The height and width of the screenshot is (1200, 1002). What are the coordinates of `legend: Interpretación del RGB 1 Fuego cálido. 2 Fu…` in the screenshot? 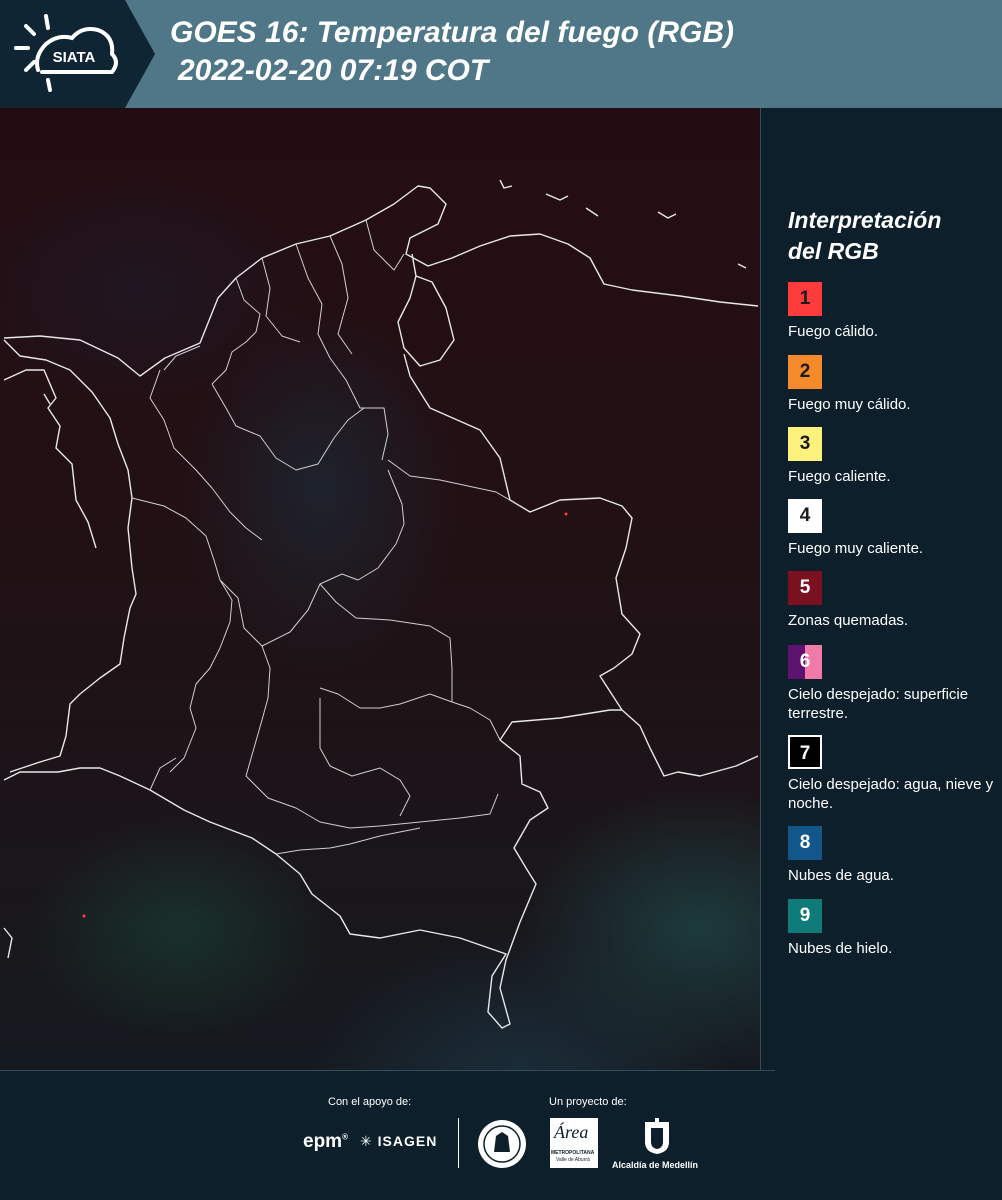 It's located at (893, 581).